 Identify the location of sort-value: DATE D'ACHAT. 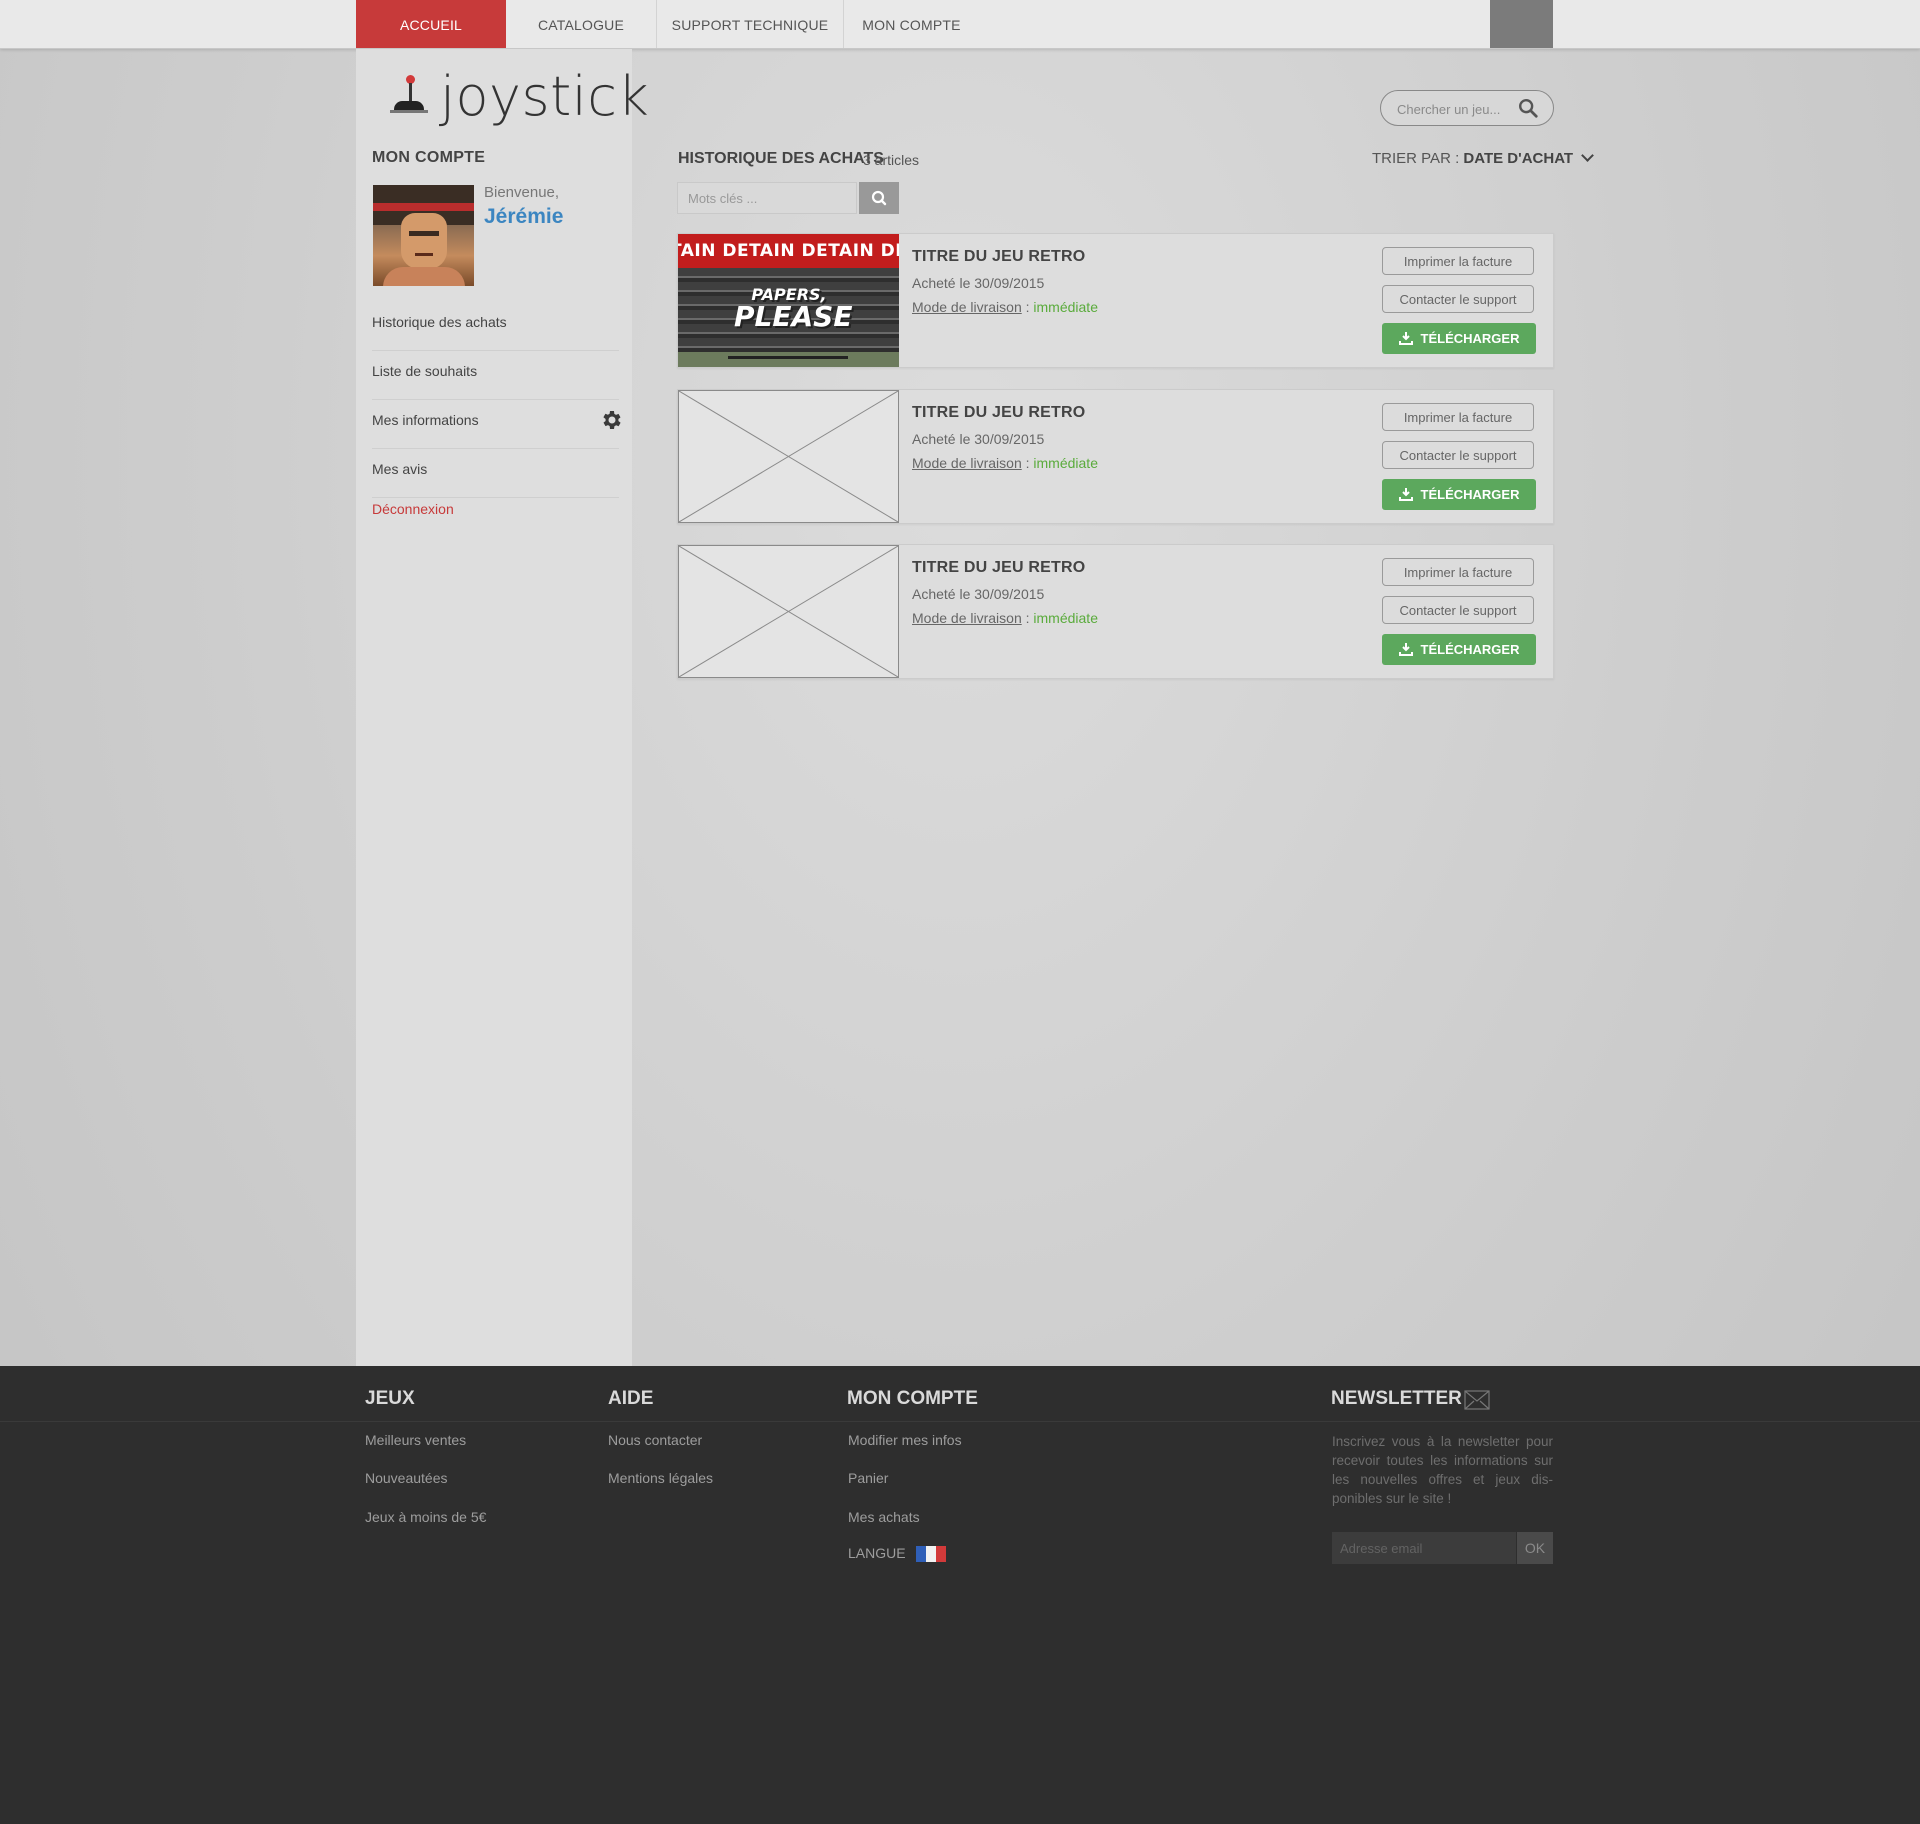
(1518, 158).